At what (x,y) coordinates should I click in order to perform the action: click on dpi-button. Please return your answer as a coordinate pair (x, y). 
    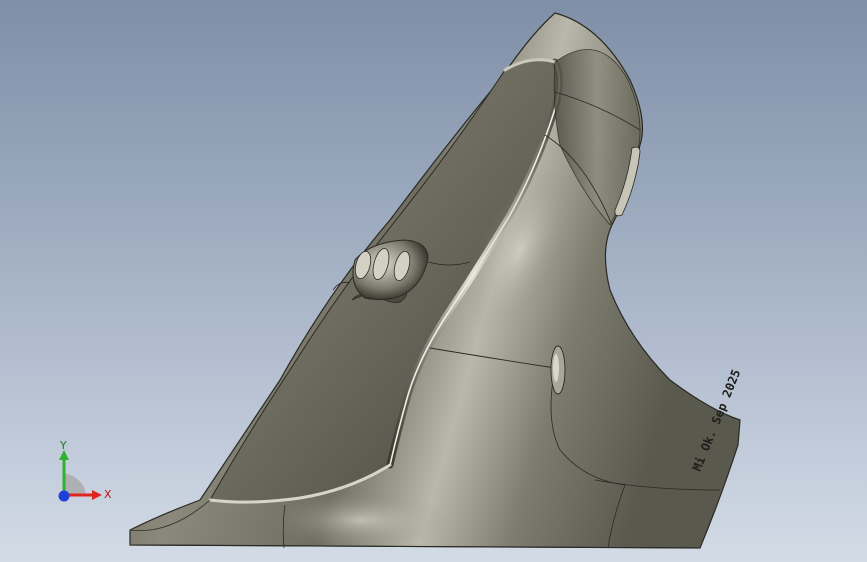
    Looking at the image, I should click on (558, 370).